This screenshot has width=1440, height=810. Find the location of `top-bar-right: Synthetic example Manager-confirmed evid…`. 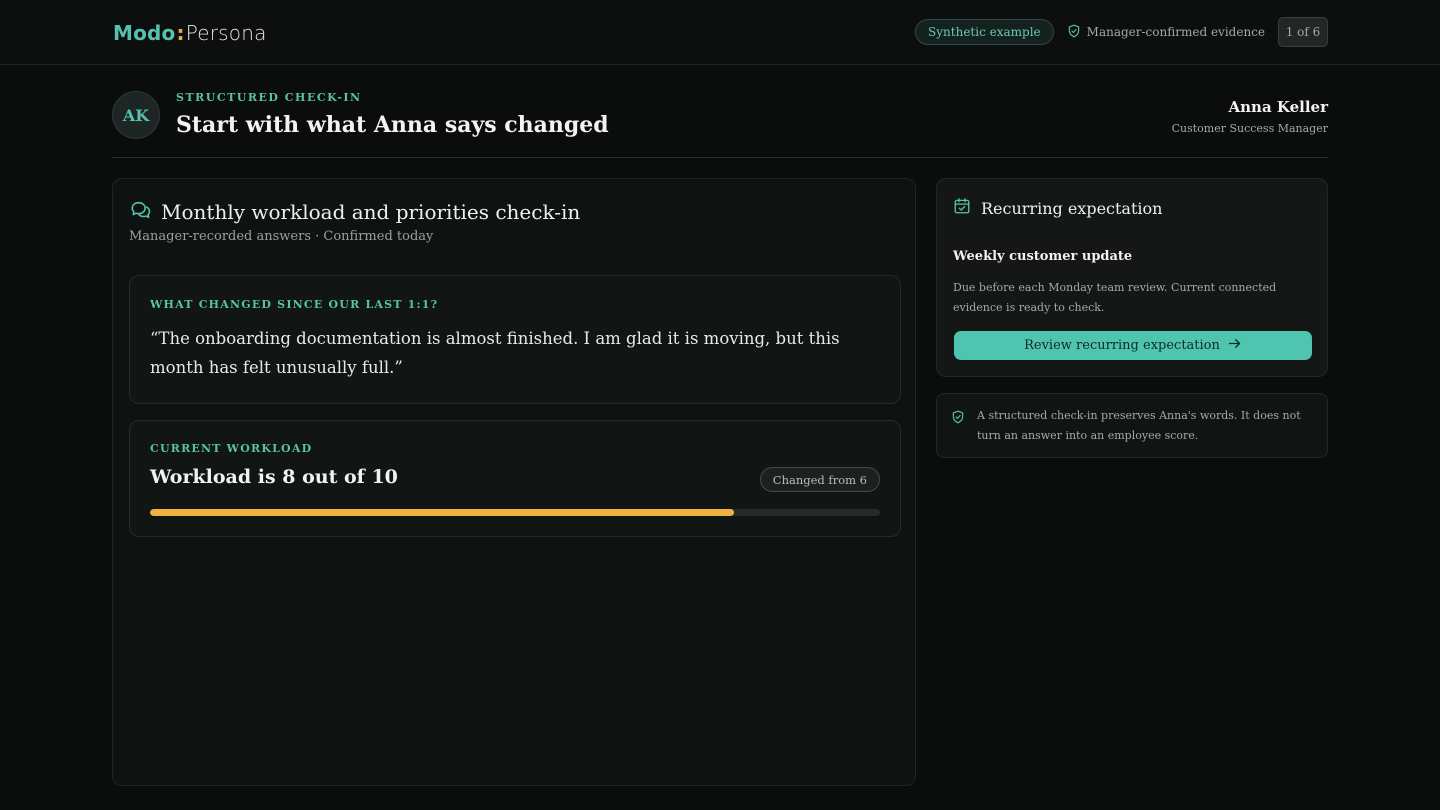

top-bar-right: Synthetic example Manager-confirmed evid… is located at coordinates (1121, 32).